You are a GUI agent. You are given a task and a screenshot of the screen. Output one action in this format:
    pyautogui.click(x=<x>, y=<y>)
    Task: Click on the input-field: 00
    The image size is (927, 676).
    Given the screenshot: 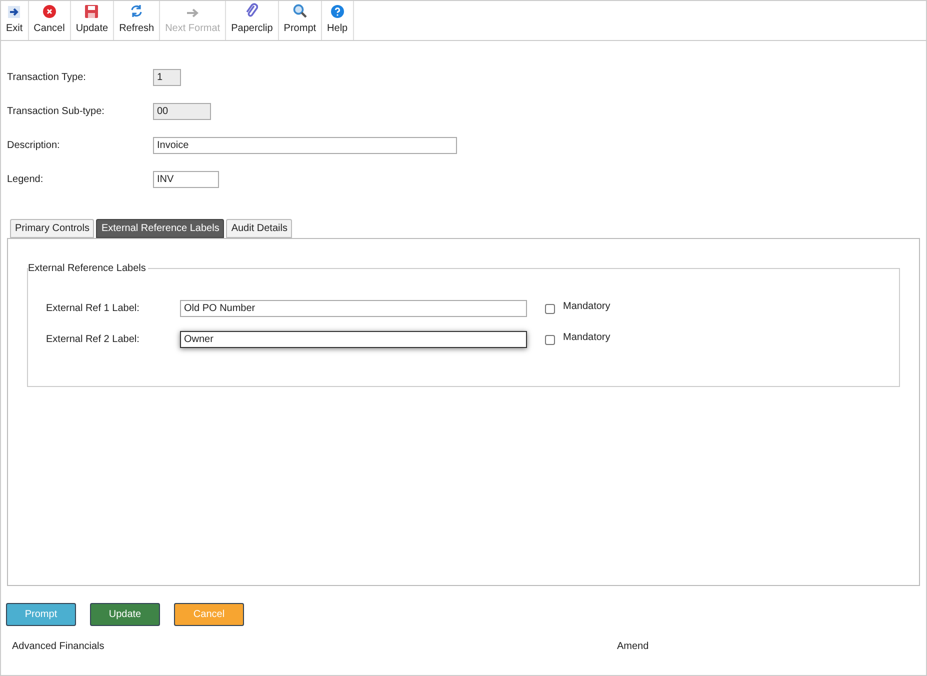 What is the action you would take?
    pyautogui.click(x=182, y=111)
    